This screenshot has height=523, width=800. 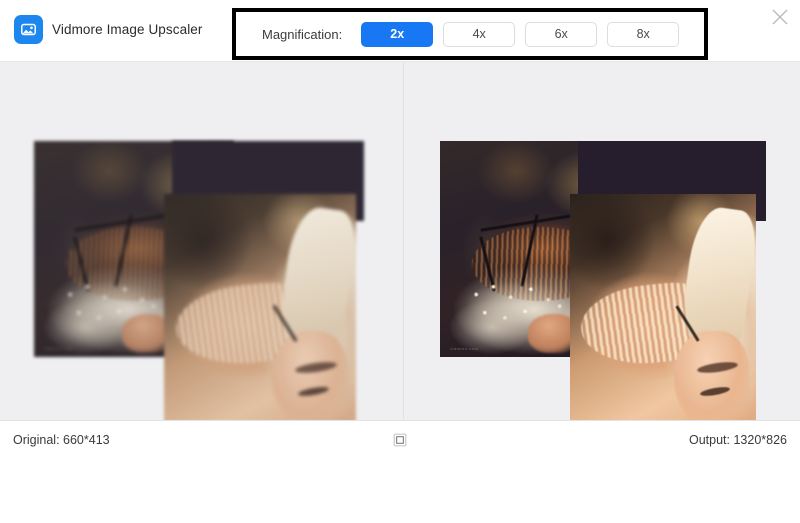 I want to click on image-photo-icon, so click(x=28, y=29).